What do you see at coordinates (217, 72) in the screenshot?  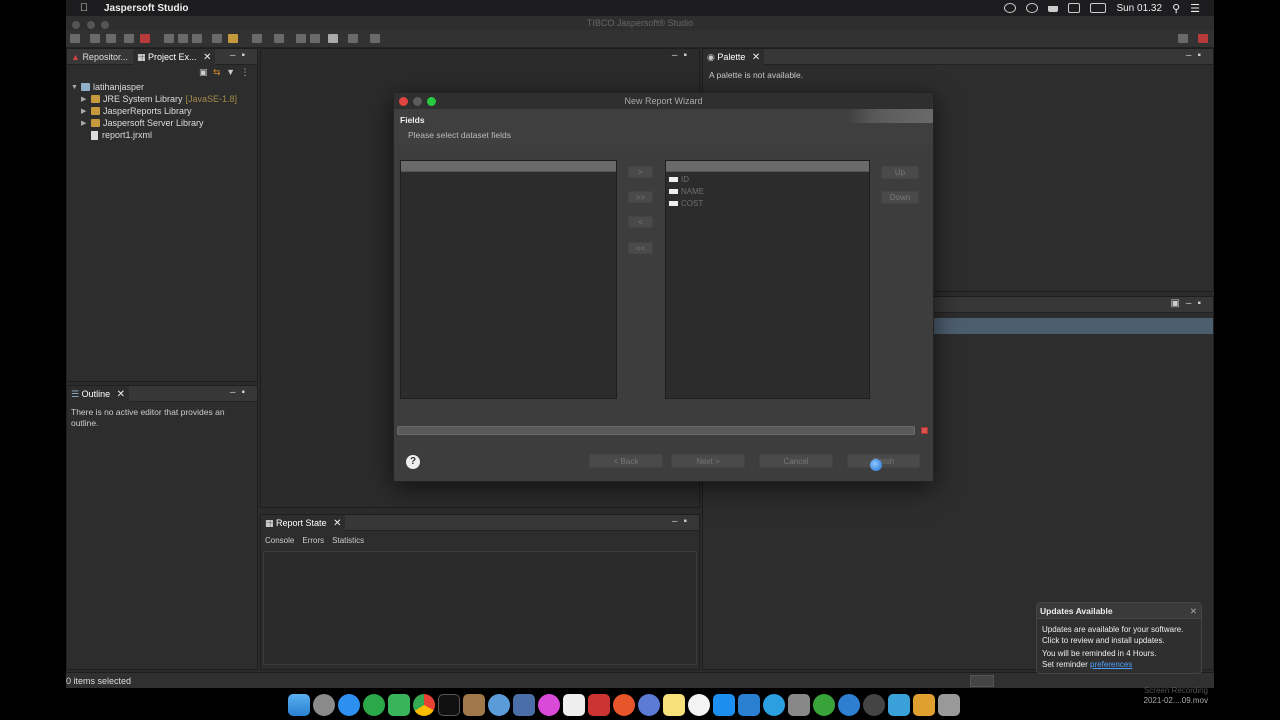 I see `link-editor-icon: ⇆` at bounding box center [217, 72].